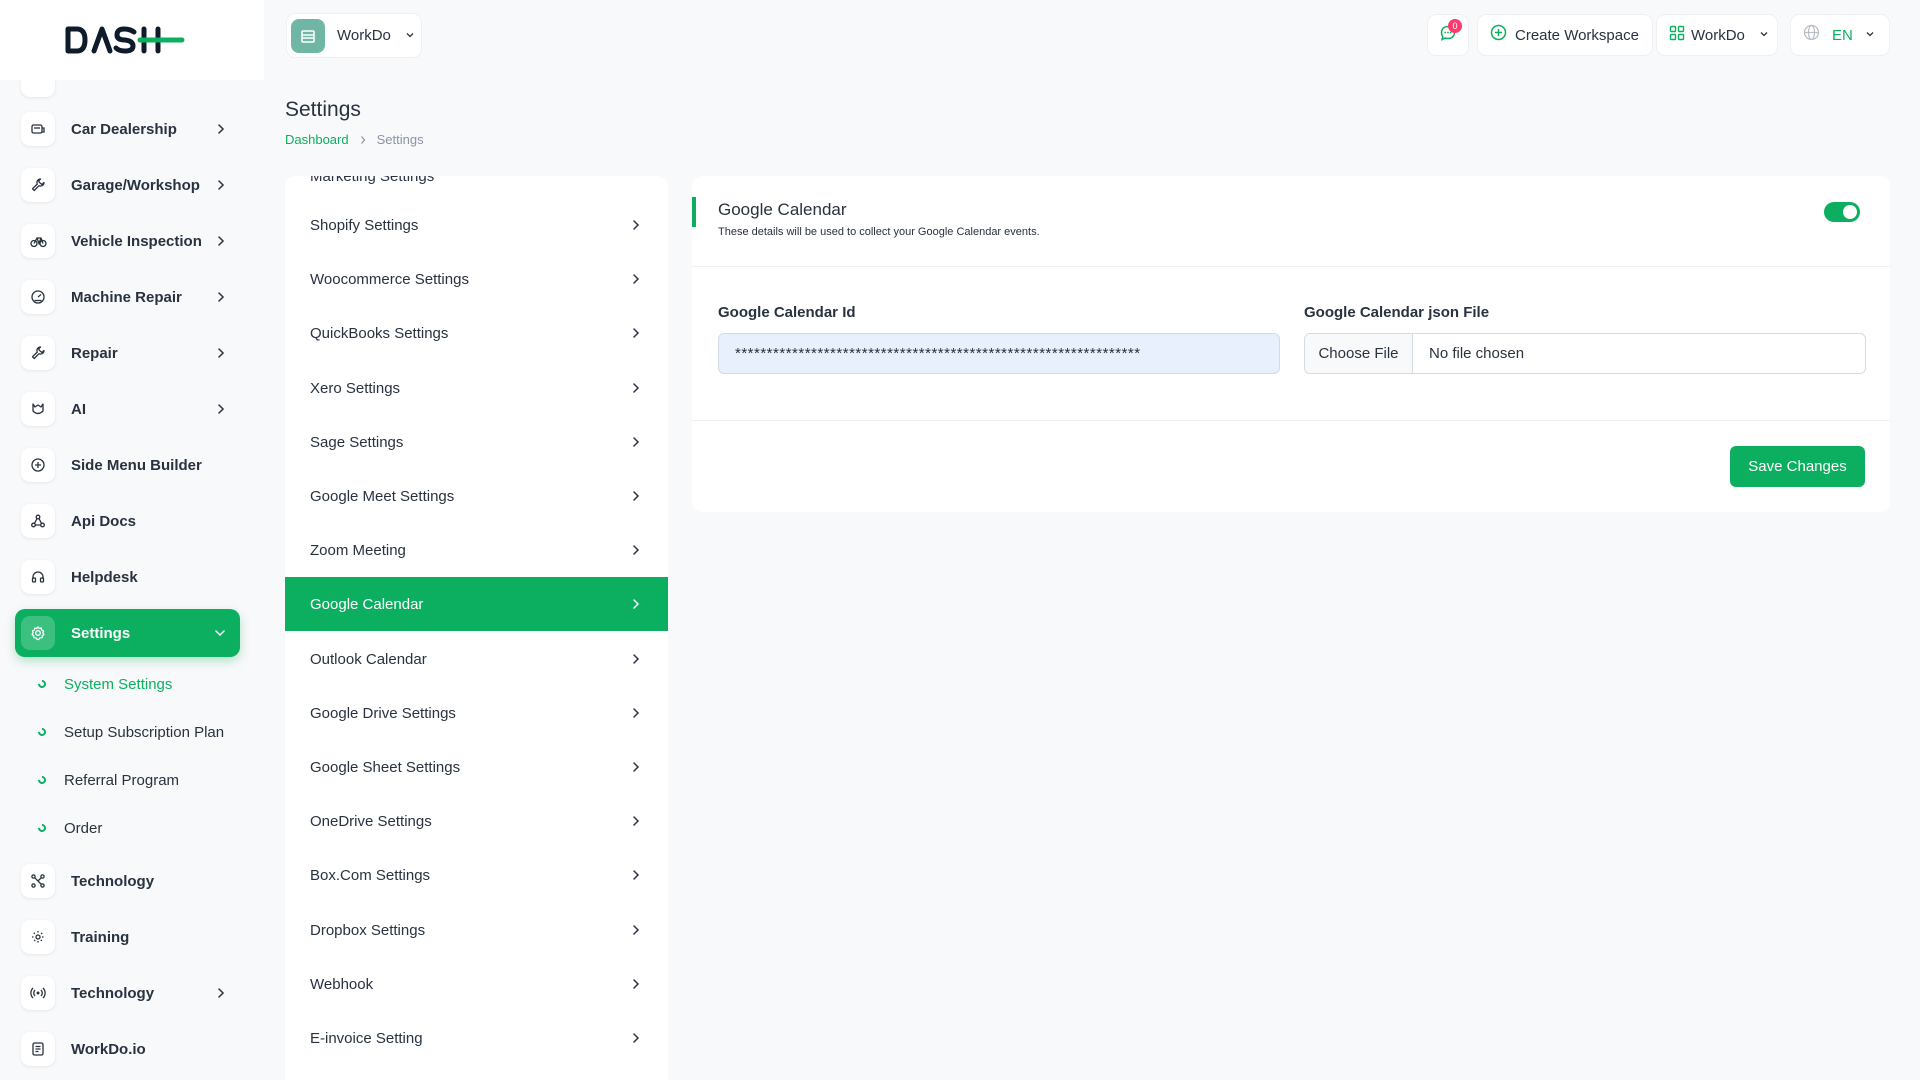 This screenshot has height=1080, width=1920. Describe the element at coordinates (385, 767) in the screenshot. I see `settings-nav-label: Google Sheet Settings` at that location.